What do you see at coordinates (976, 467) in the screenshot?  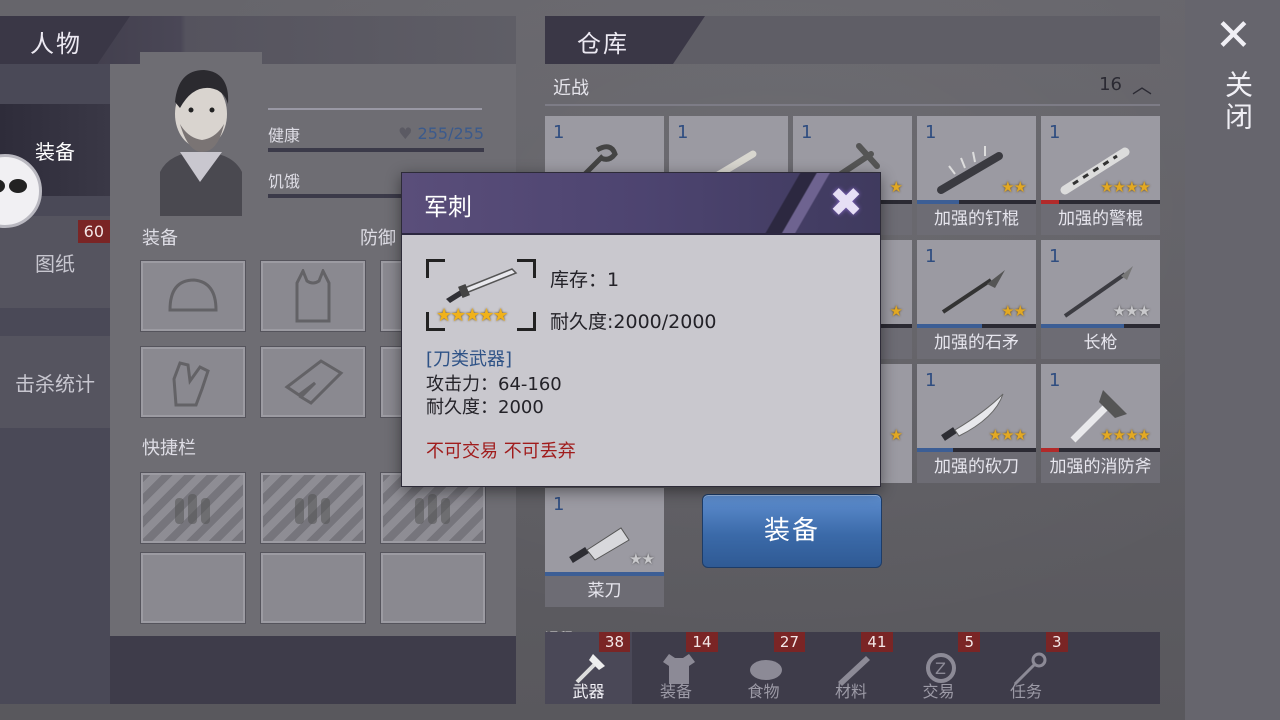 I see `item-name: 加强的砍刀` at bounding box center [976, 467].